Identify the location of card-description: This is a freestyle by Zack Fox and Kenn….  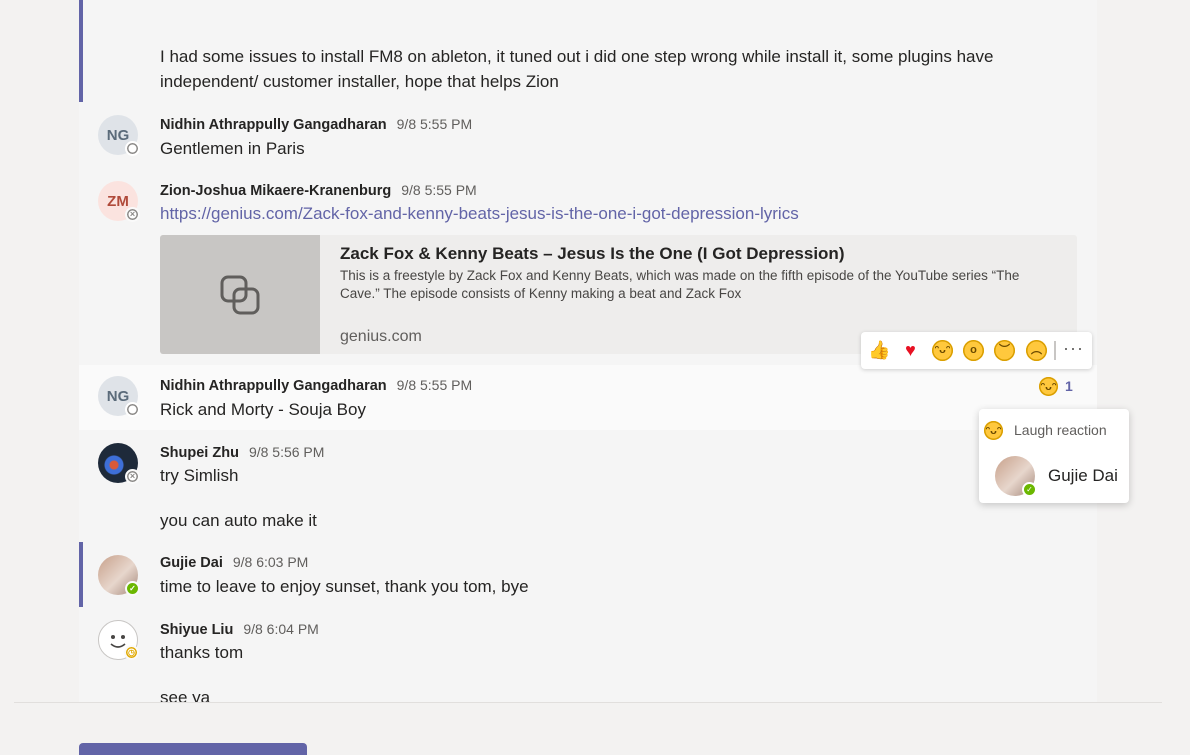
(680, 284).